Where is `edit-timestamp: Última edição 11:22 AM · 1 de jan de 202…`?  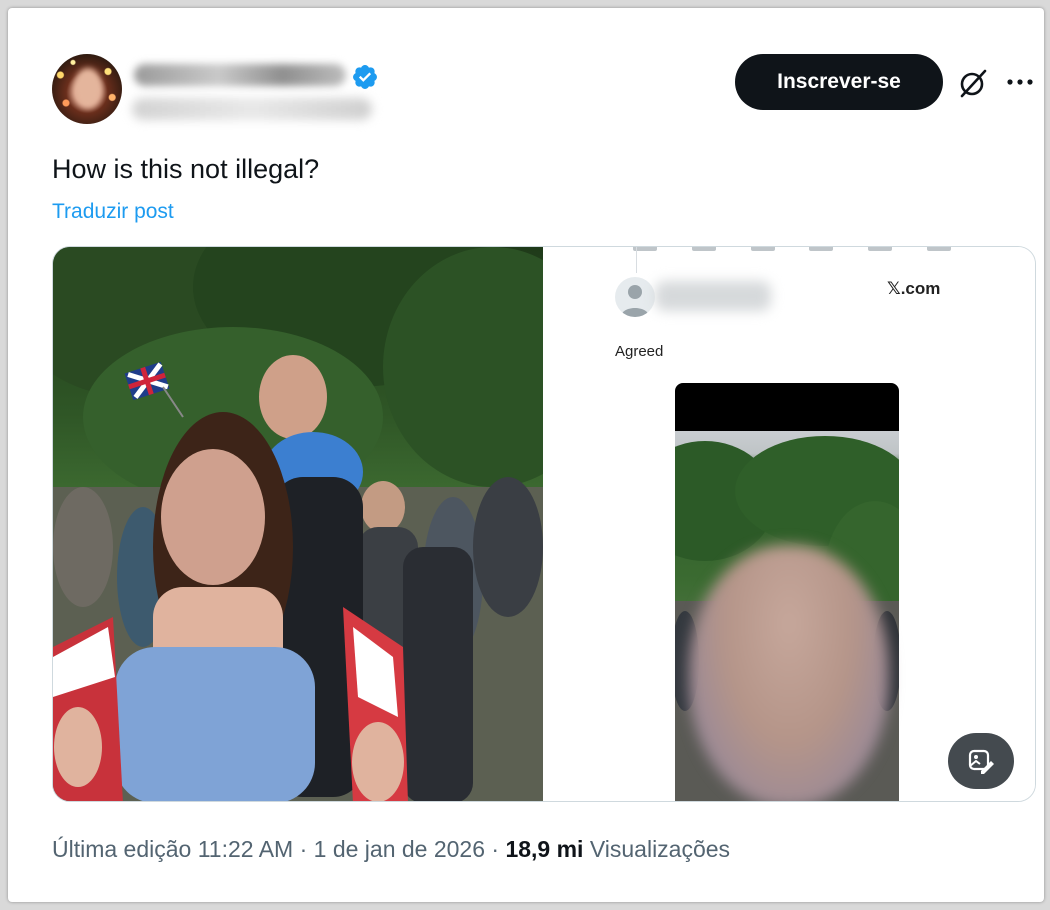
edit-timestamp: Última edição 11:22 AM · 1 de jan de 202… is located at coordinates (278, 849).